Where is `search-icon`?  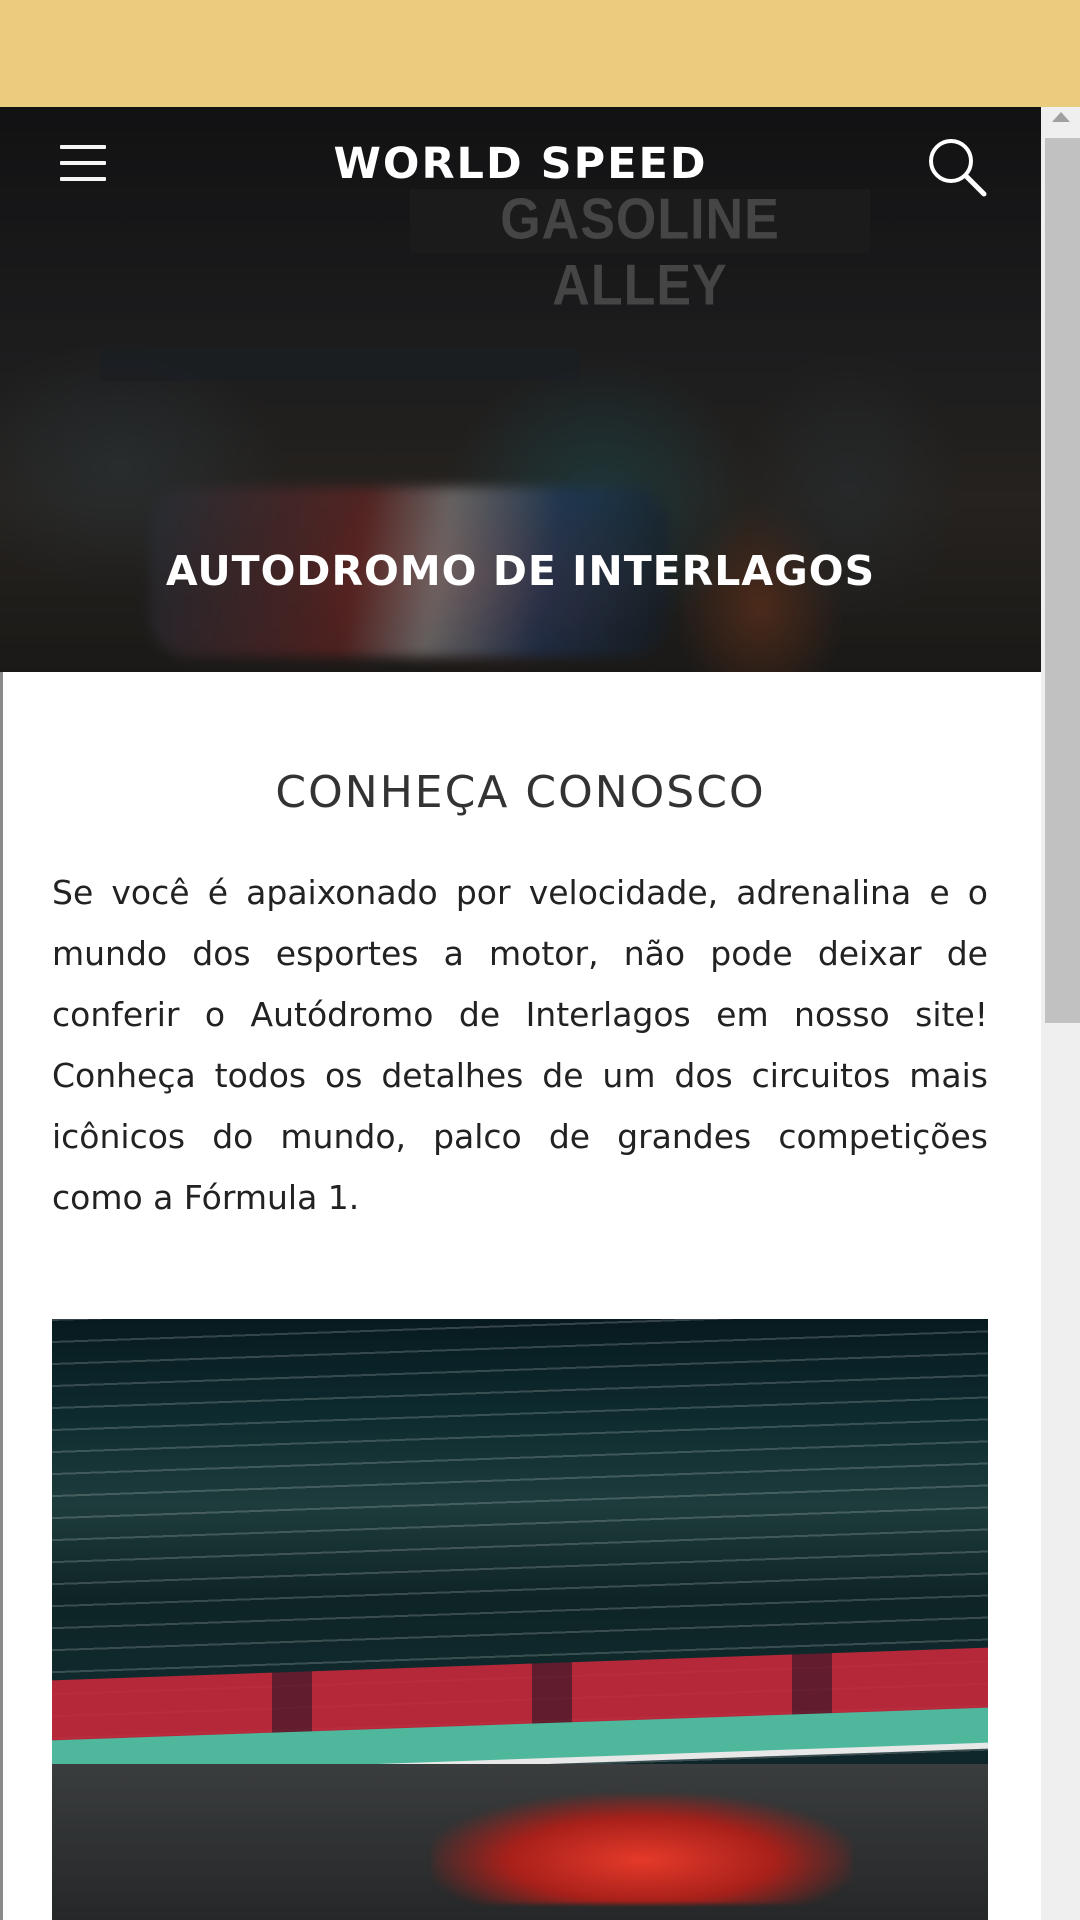 search-icon is located at coordinates (957, 167).